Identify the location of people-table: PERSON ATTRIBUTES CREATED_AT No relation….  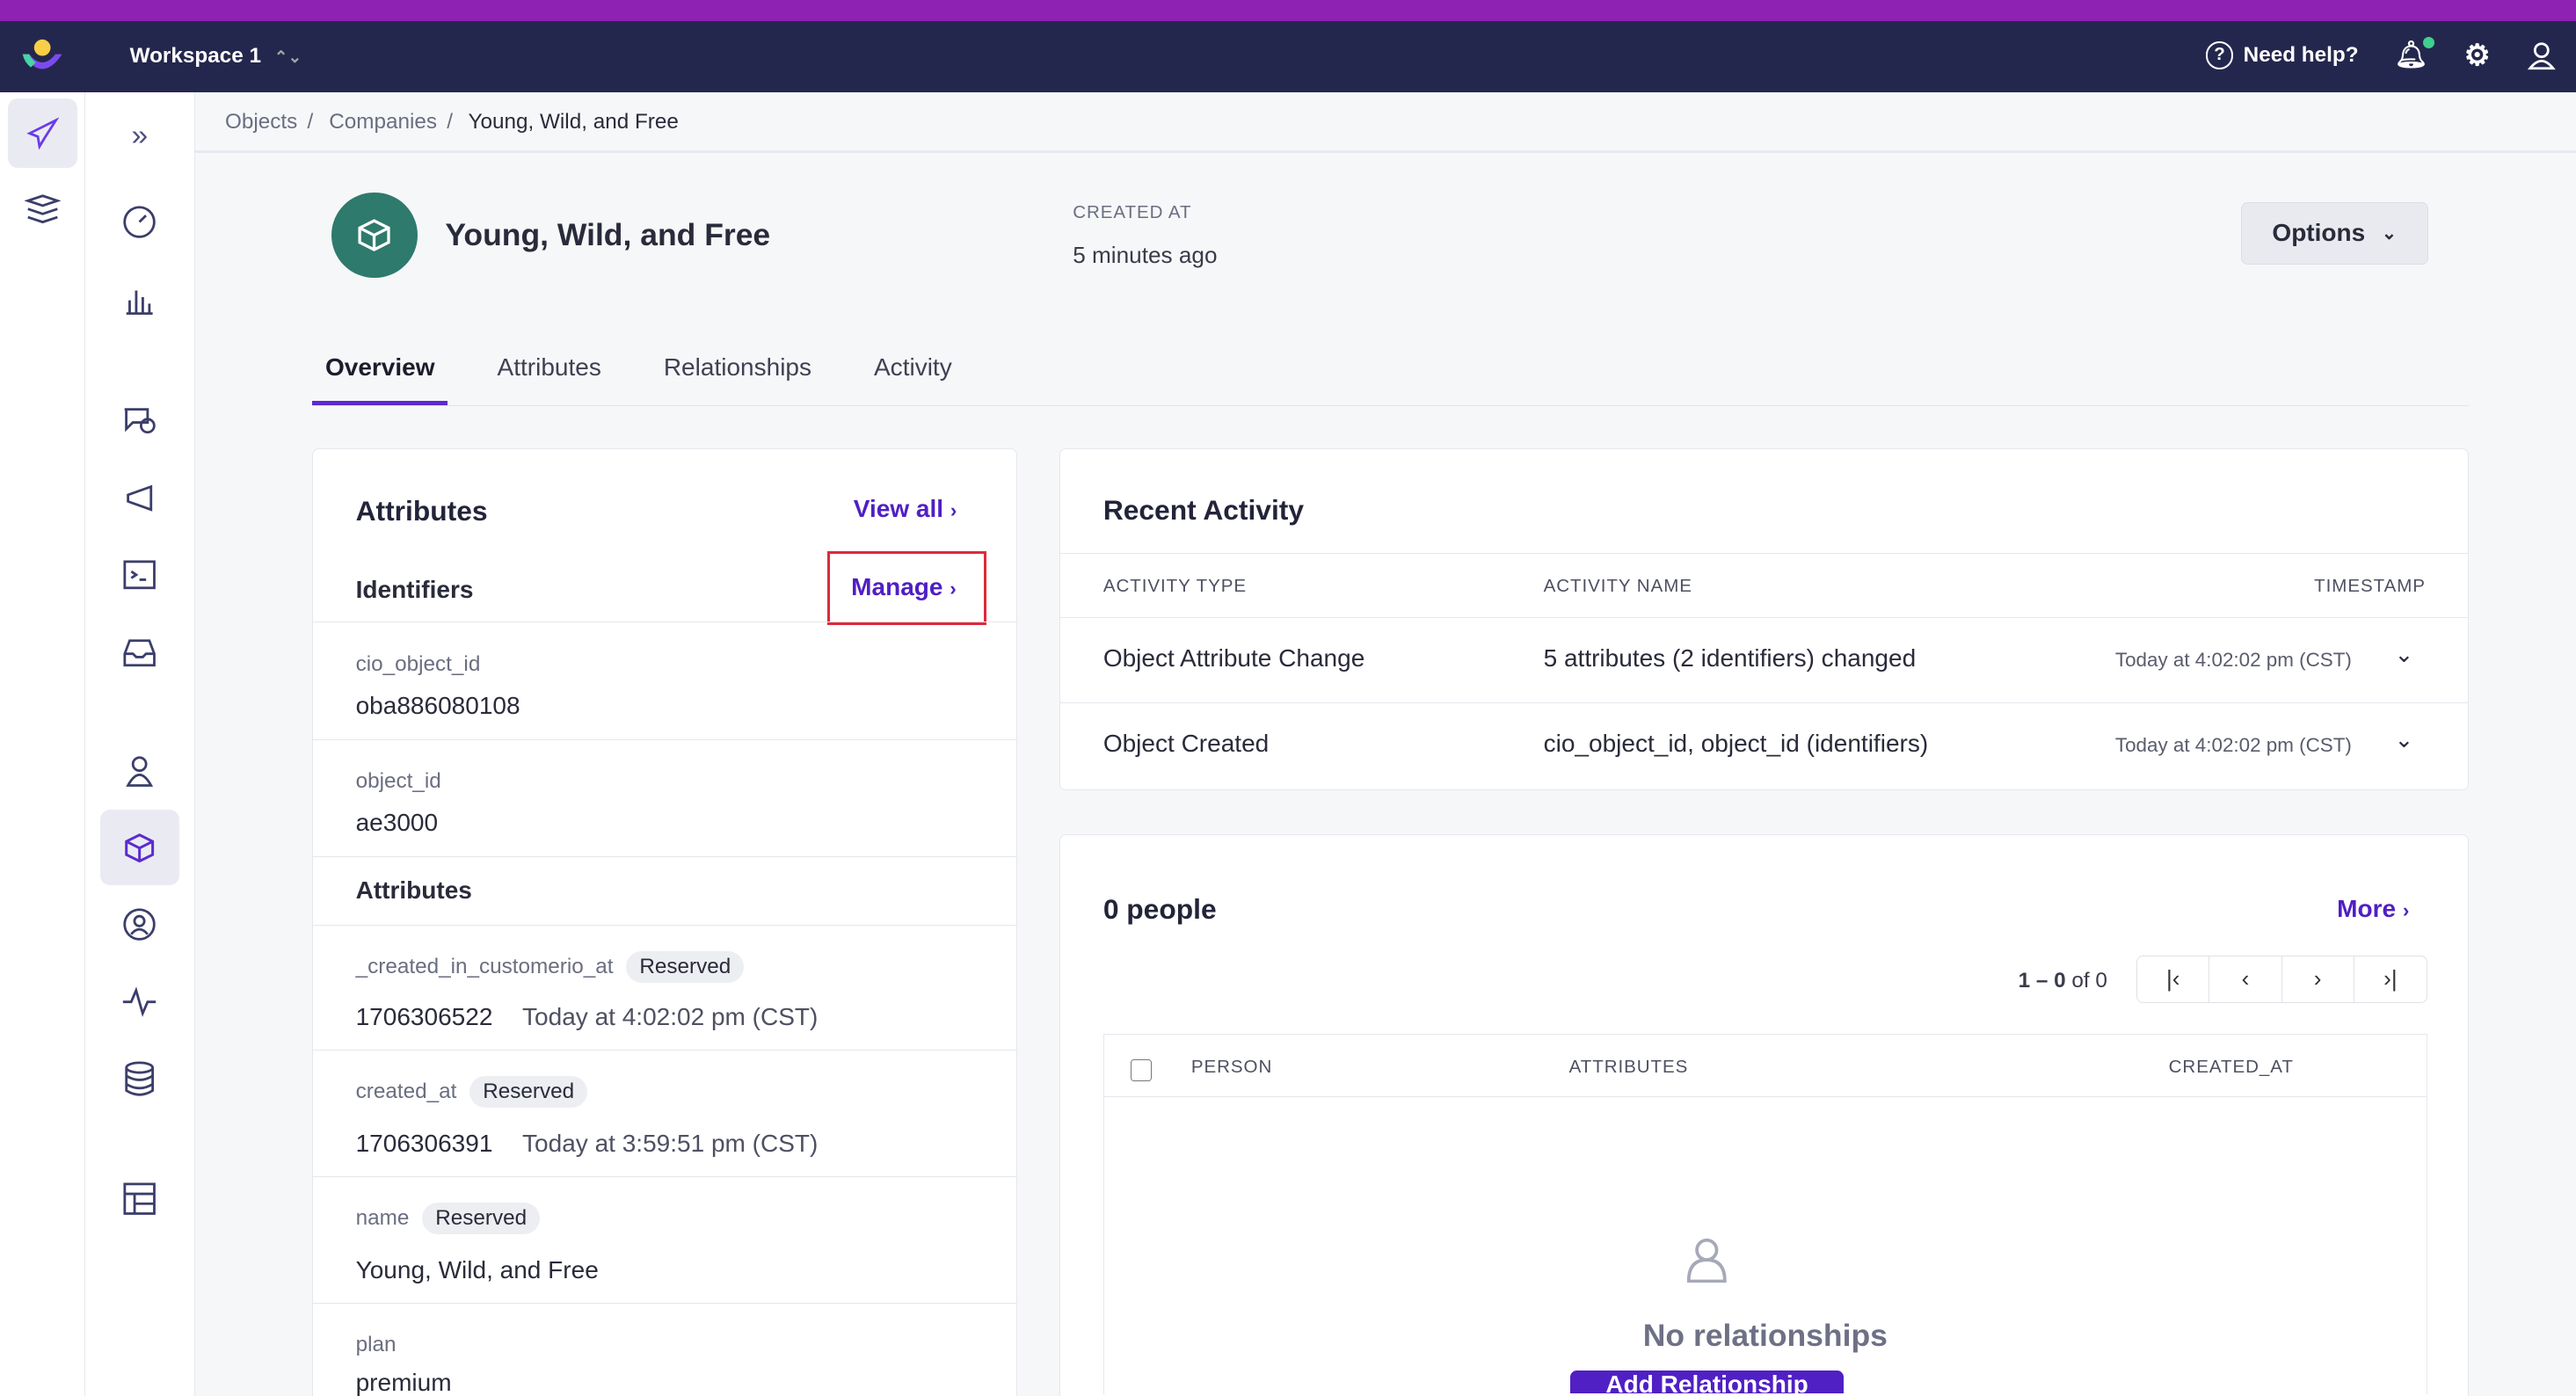
(1764, 1214).